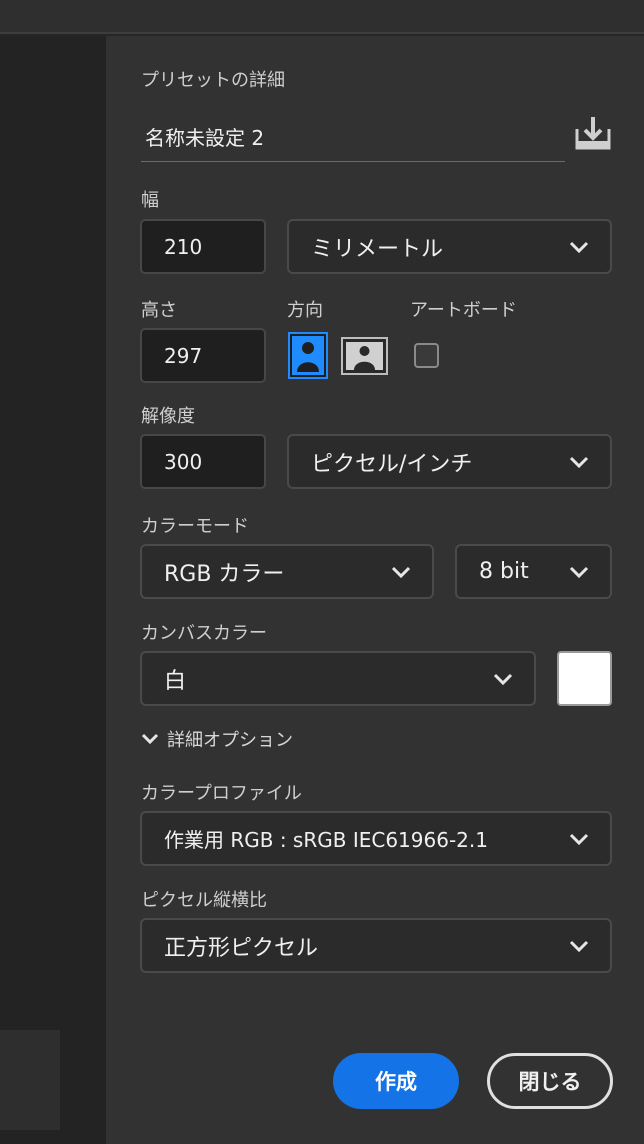 The image size is (644, 1144). Describe the element at coordinates (203, 355) in the screenshot. I see `height-input: 297` at that location.